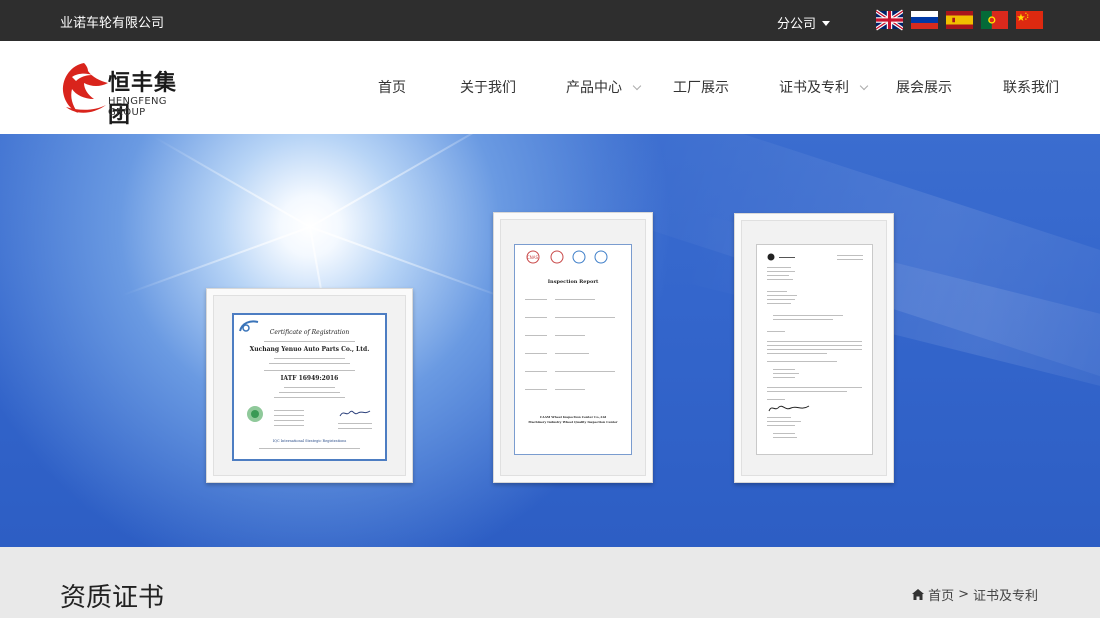  Describe the element at coordinates (550, 20) in the screenshot. I see `top-bar: 业诺车轮有限公司 分公司` at that location.